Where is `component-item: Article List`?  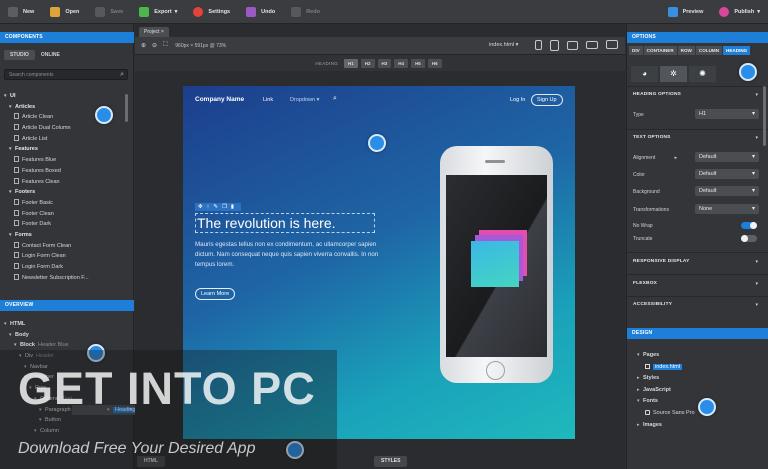
component-item: Article List is located at coordinates (46, 139).